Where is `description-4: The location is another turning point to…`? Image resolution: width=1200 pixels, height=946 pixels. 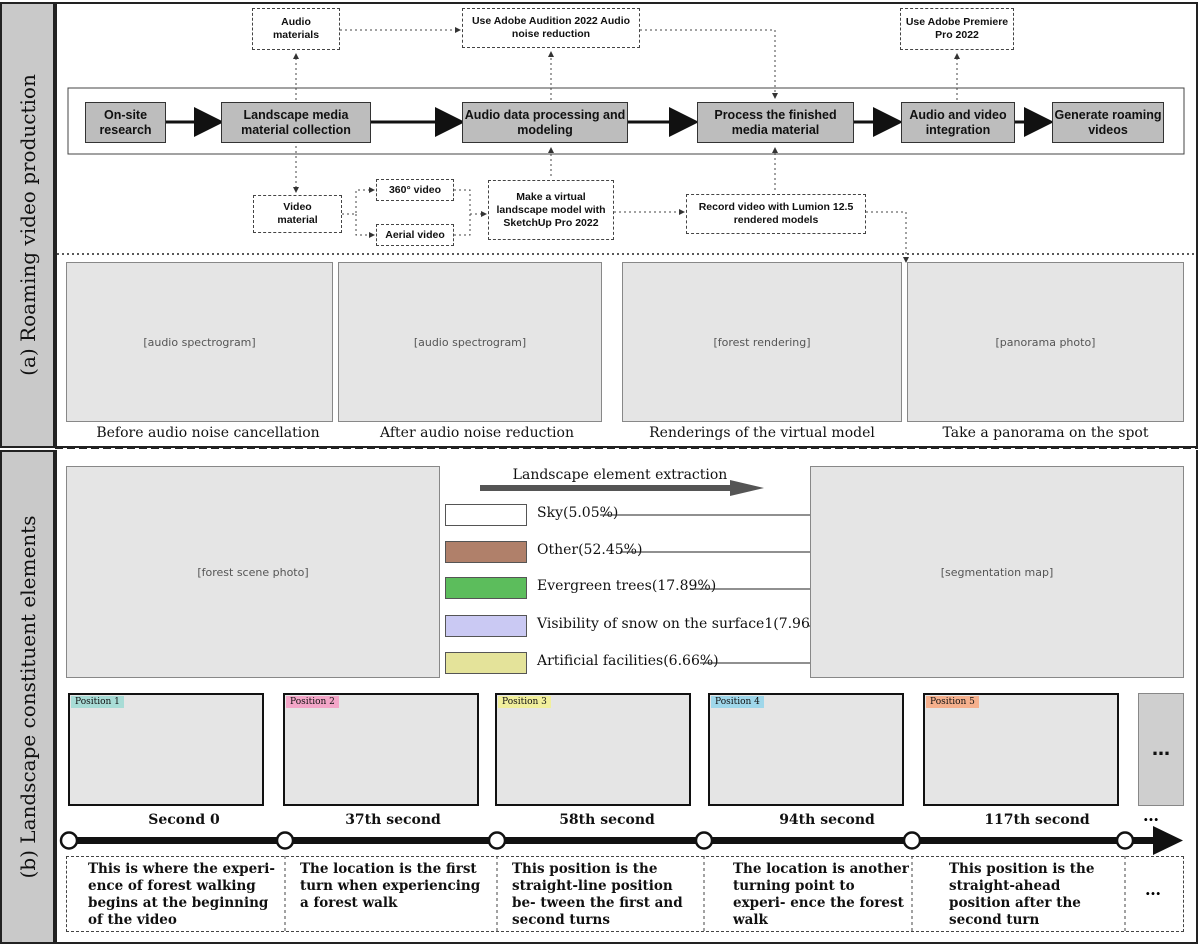
description-4: The location is another turning point to… is located at coordinates (821, 894).